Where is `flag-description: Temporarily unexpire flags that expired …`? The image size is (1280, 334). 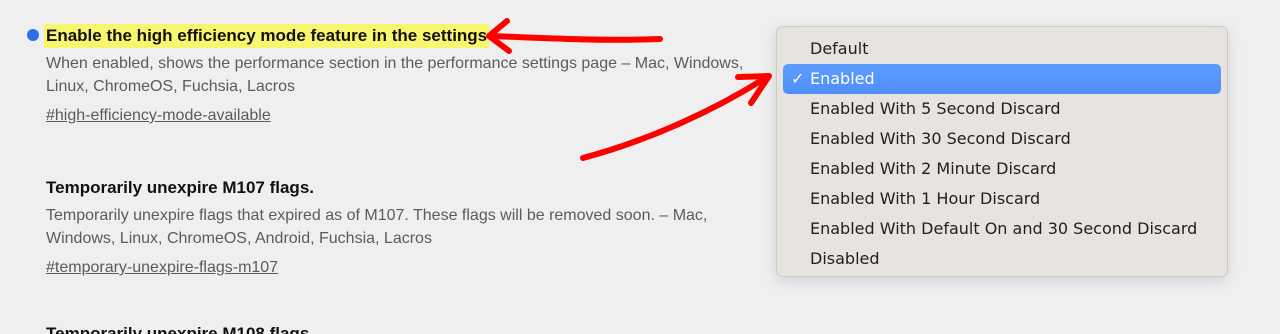
flag-description: Temporarily unexpire flags that expired … is located at coordinates (377, 227).